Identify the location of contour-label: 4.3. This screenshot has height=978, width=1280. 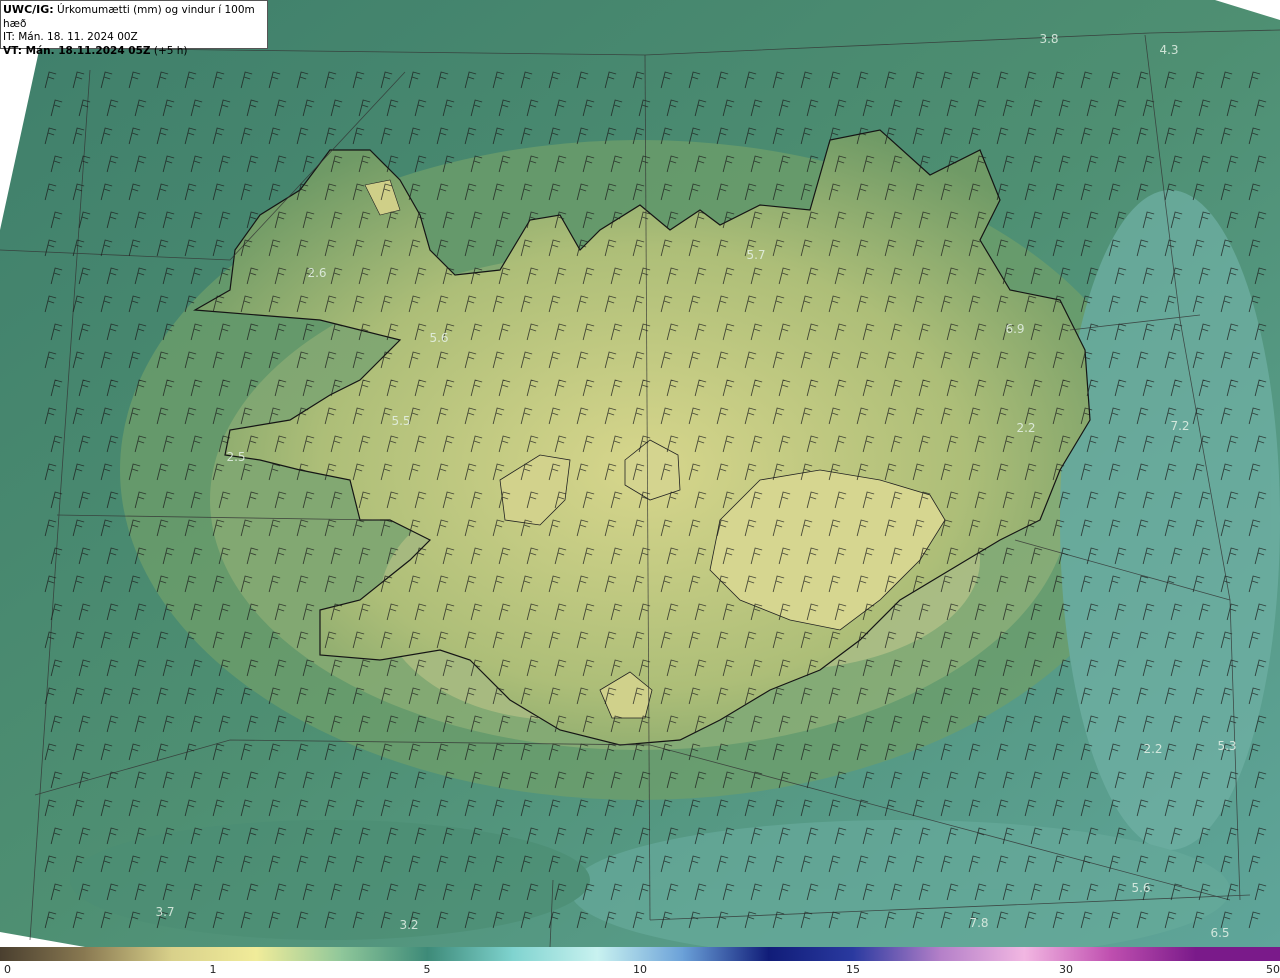
(1169, 50).